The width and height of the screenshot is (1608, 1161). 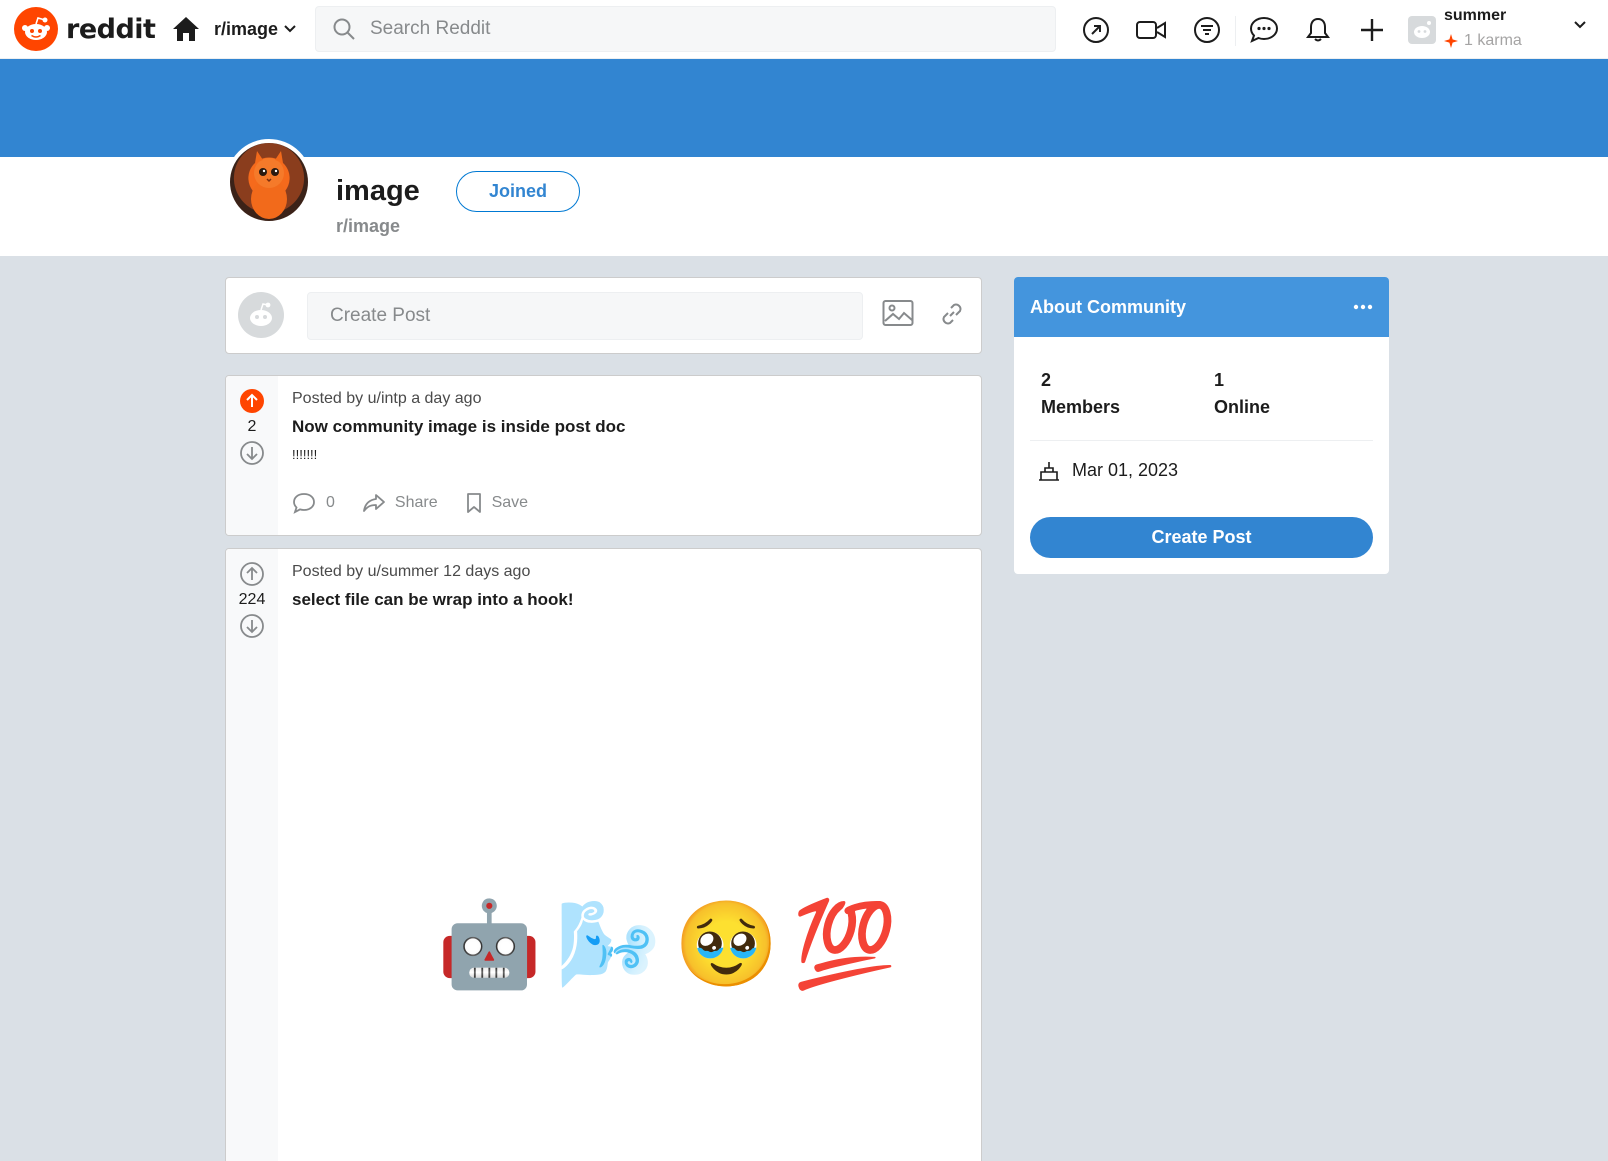 I want to click on online-count: 1, so click(x=1219, y=380).